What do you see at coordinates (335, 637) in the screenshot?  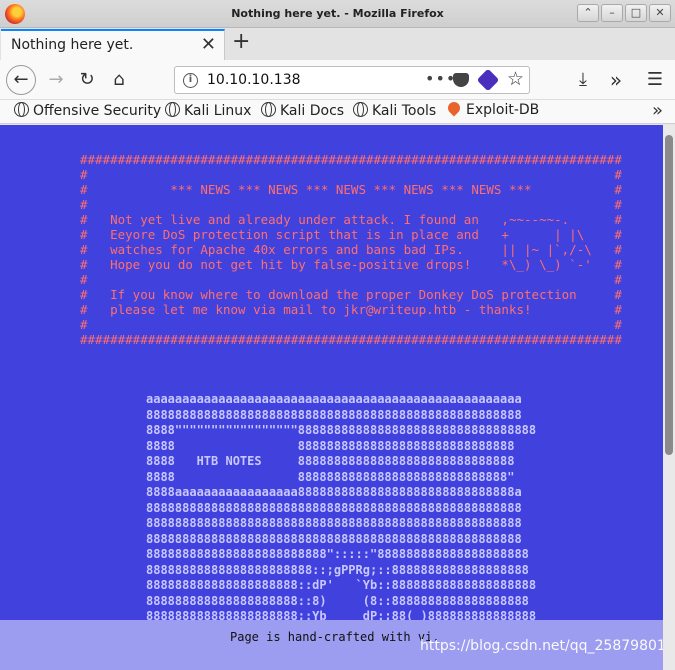 I see `footer-text: Page is hand-crafted with vi.` at bounding box center [335, 637].